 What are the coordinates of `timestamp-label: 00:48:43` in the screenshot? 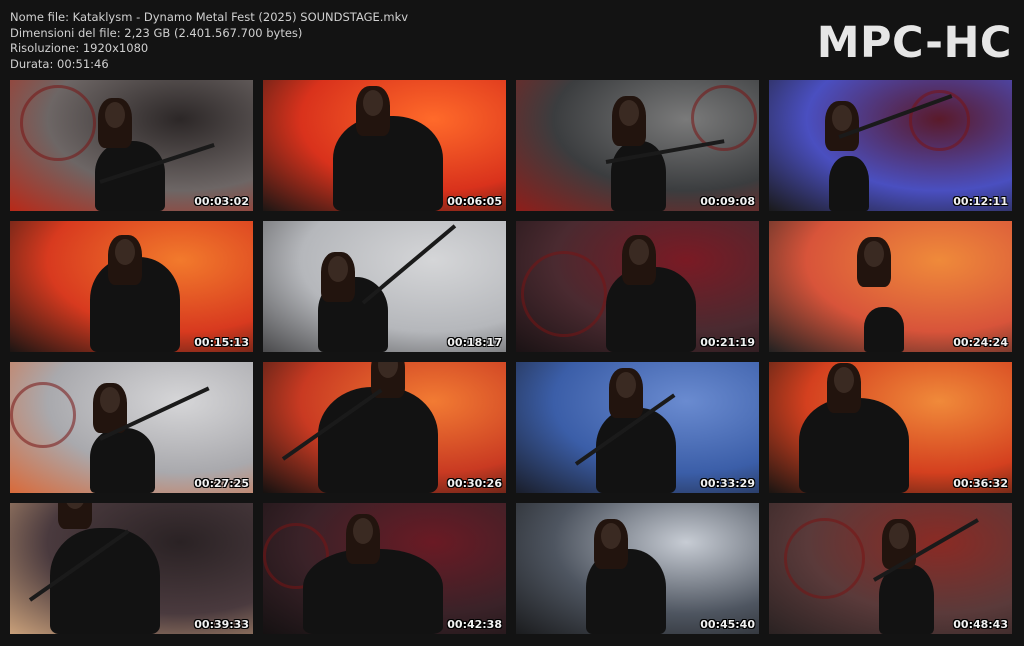 It's located at (980, 624).